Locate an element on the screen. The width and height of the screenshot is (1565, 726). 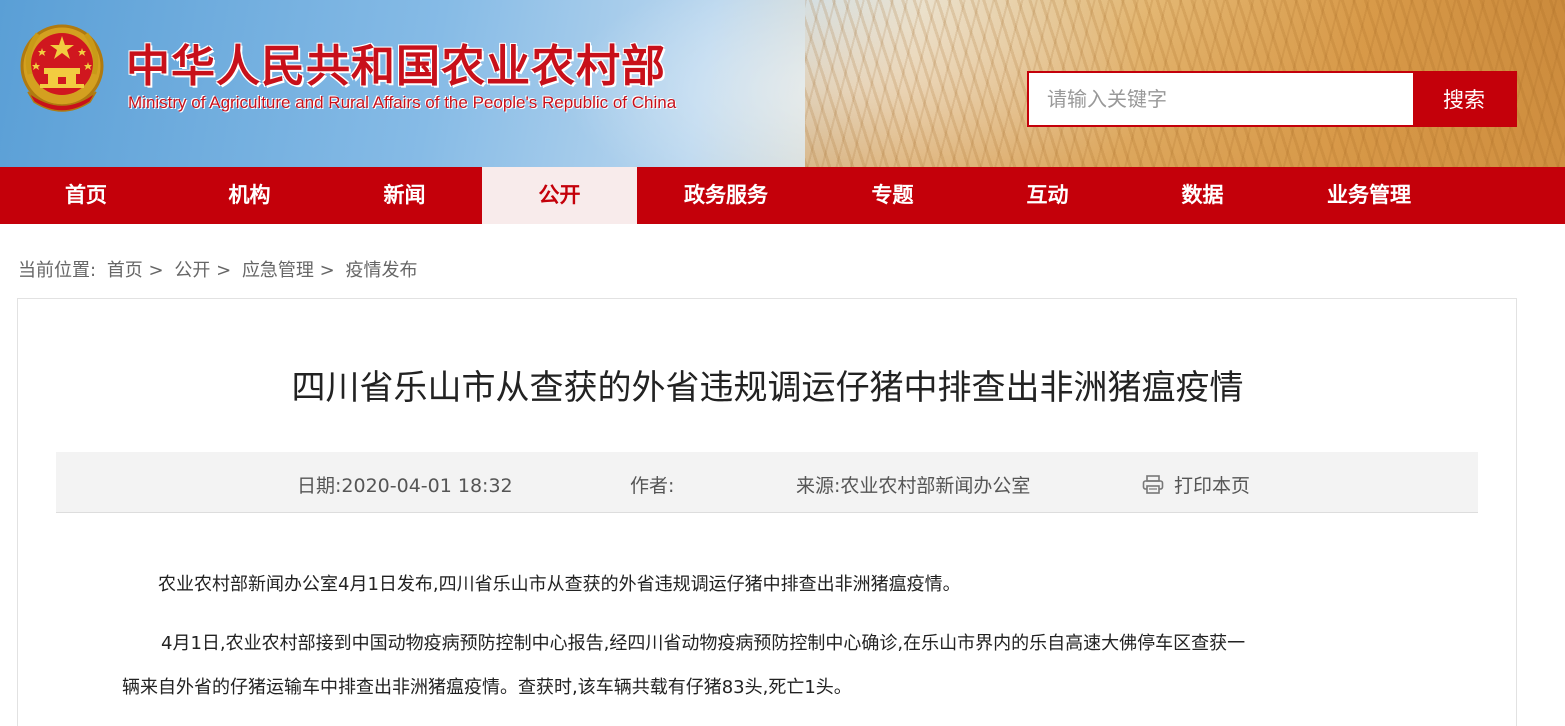
main-nav: 首页 机构 新闻 公开 政务服务 专题 互动 数据 业务管理 is located at coordinates (782, 195).